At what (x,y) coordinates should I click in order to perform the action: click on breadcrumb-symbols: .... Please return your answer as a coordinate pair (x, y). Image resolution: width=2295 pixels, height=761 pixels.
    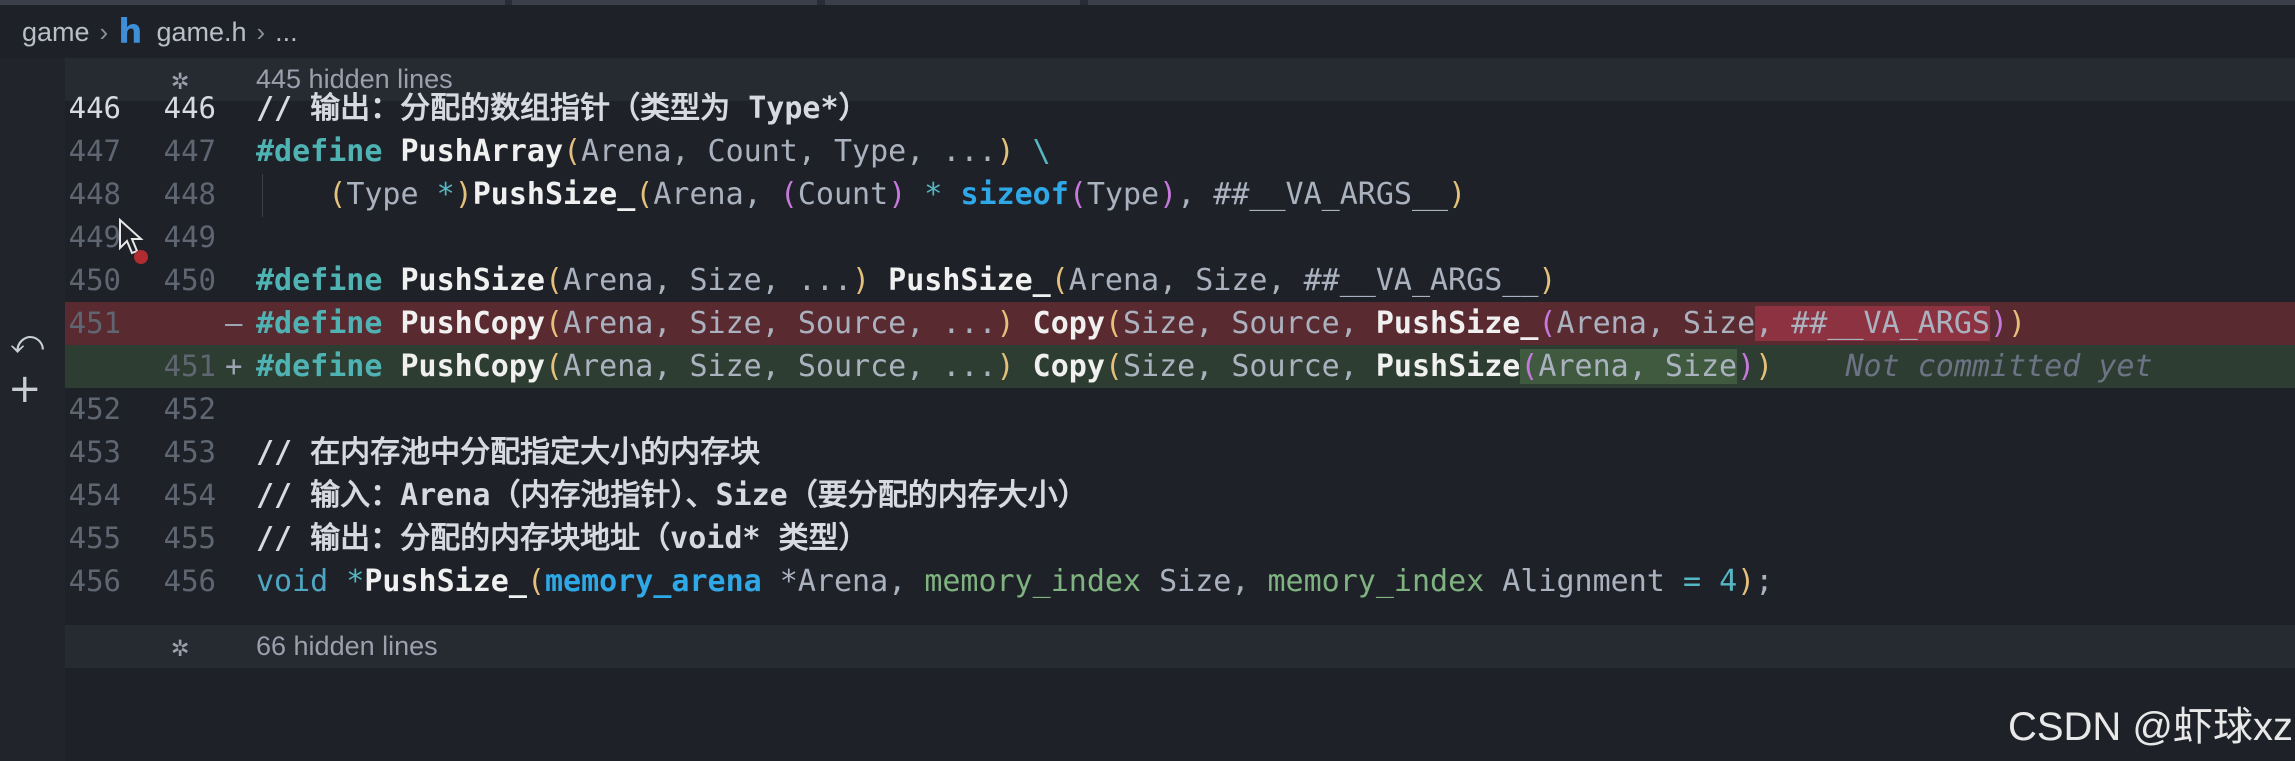
    Looking at the image, I should click on (286, 32).